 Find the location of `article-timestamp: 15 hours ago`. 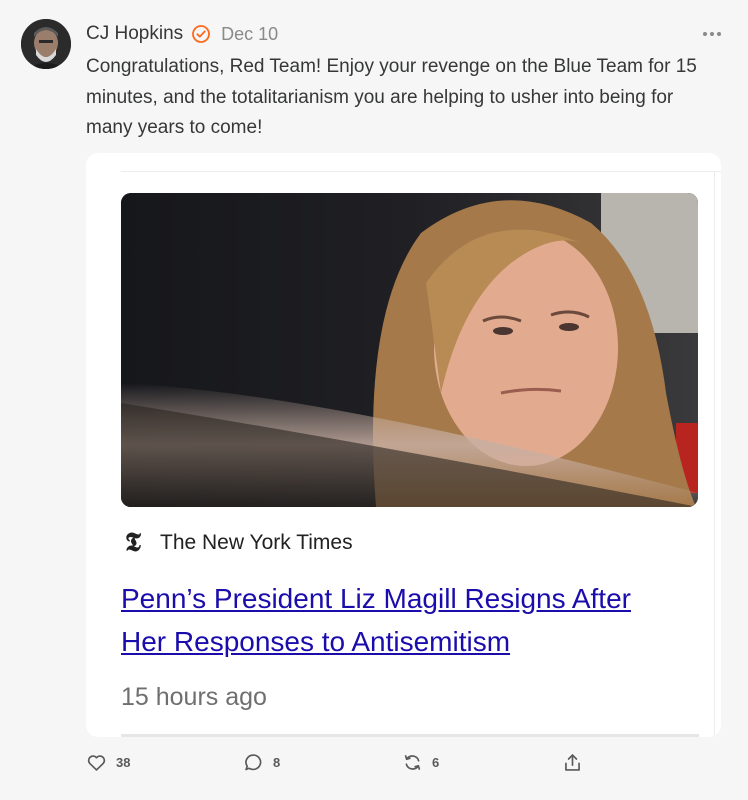

article-timestamp: 15 hours ago is located at coordinates (194, 697).